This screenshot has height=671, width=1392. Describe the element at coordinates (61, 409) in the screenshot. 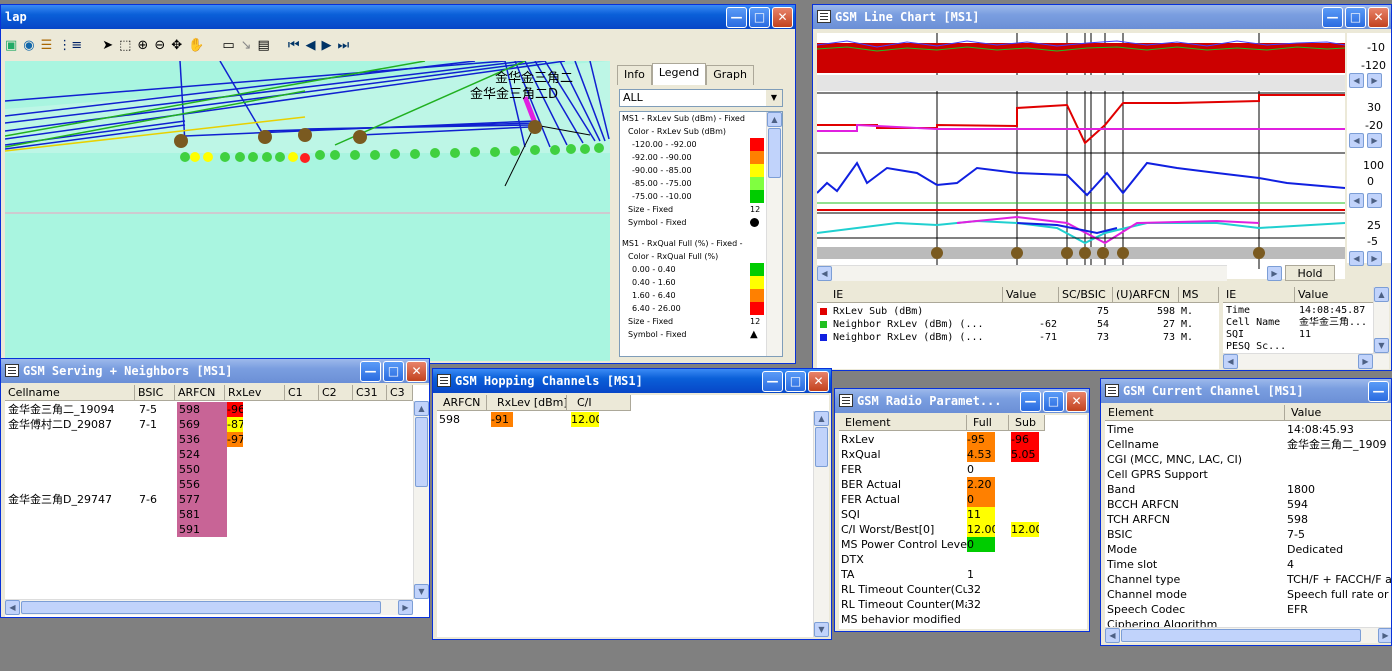

I see `serving-cellname: 金华金三角二_19094` at that location.